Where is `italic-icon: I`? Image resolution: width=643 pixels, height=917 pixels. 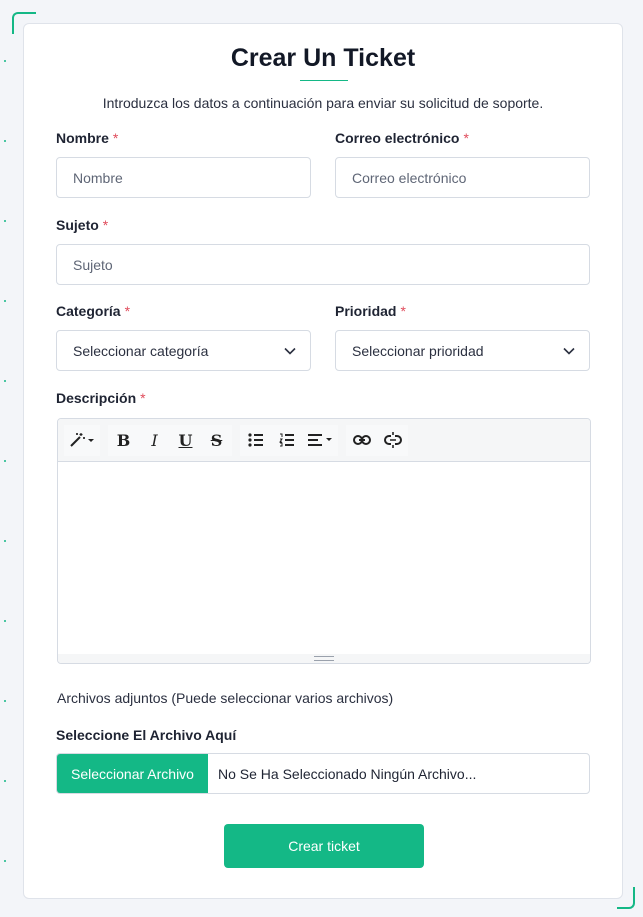
italic-icon: I is located at coordinates (154, 440).